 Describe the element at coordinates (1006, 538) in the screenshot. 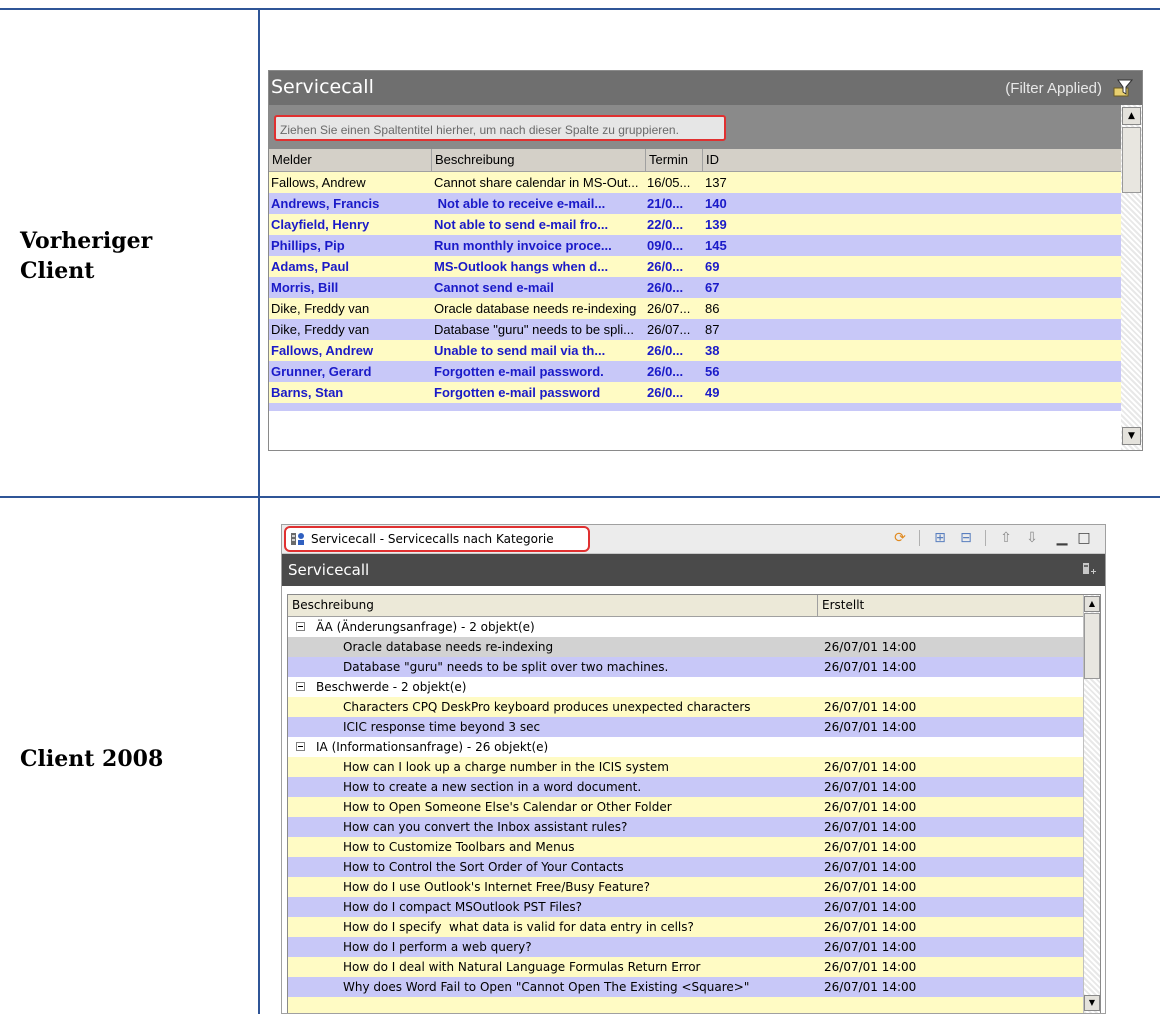

I see `move-up-icon: ⇧` at that location.